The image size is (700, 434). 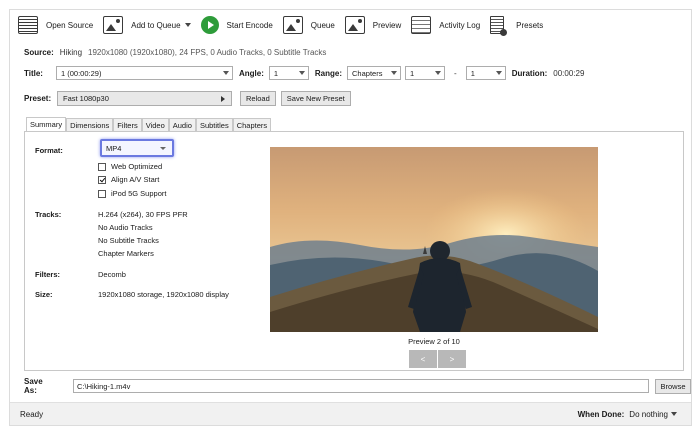 I want to click on checkbox-box-checked, so click(x=102, y=179).